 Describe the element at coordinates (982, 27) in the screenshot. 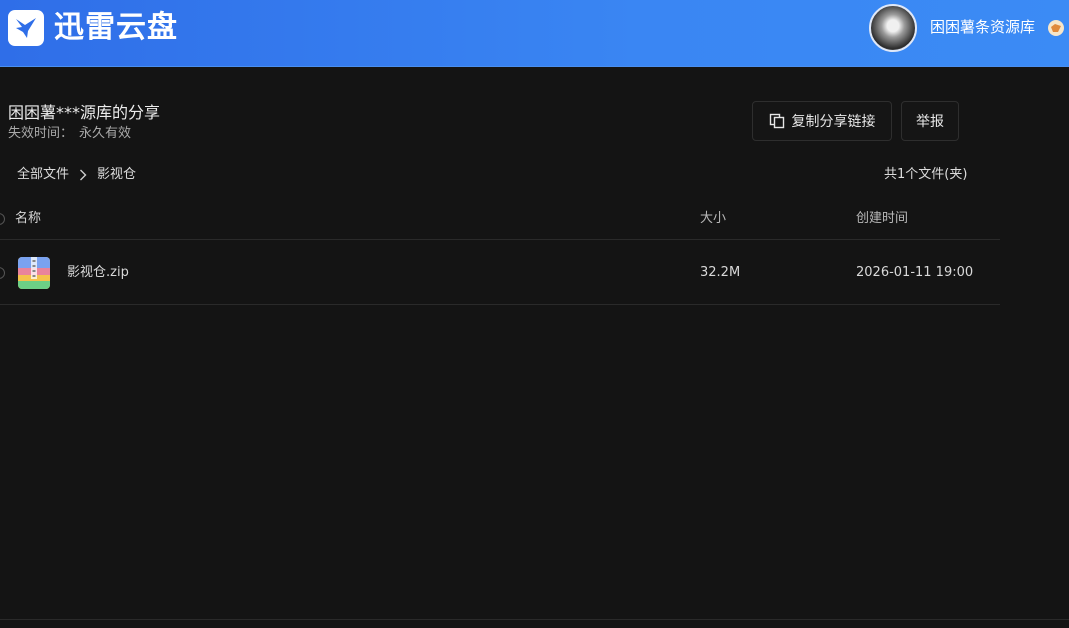

I see `username: 困困薯条资源库` at that location.